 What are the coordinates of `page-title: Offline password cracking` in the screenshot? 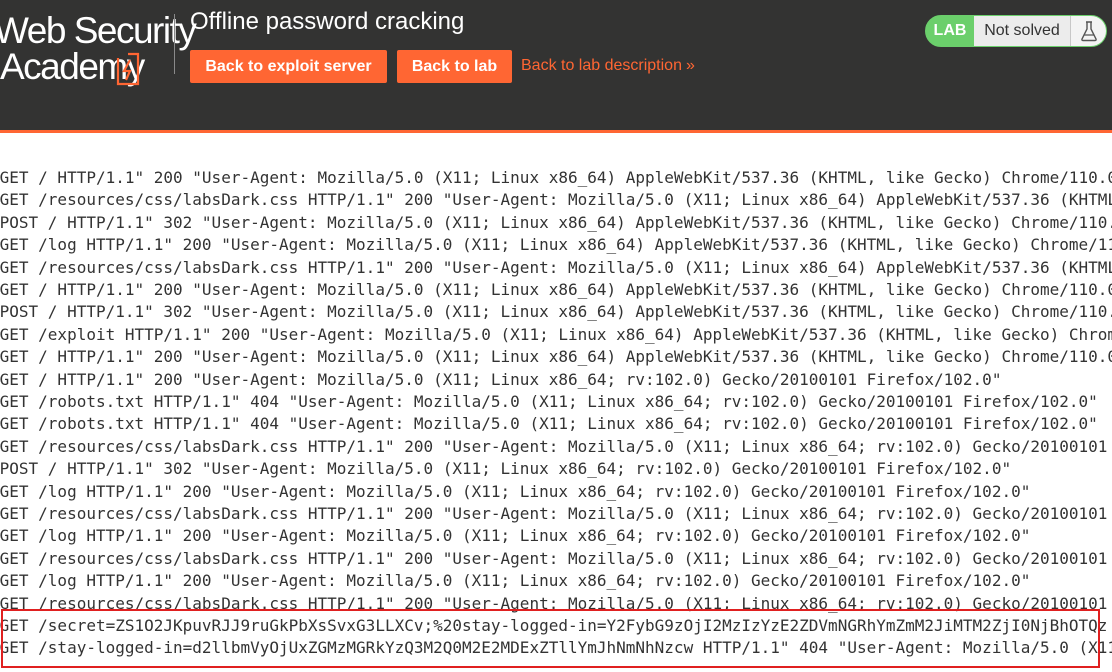 It's located at (327, 21).